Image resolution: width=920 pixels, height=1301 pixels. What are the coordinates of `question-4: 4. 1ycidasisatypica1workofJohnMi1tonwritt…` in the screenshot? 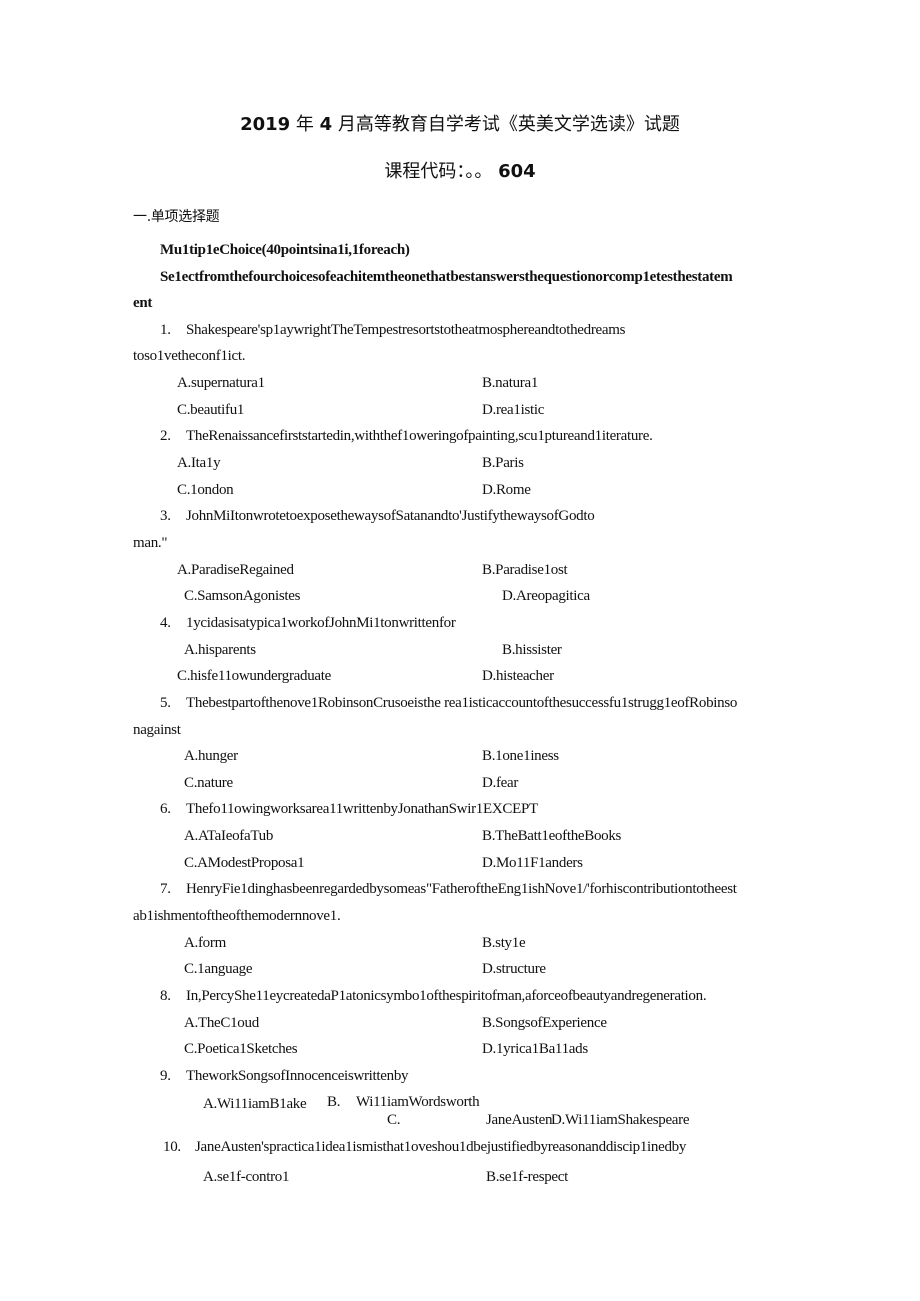 It's located at (308, 623).